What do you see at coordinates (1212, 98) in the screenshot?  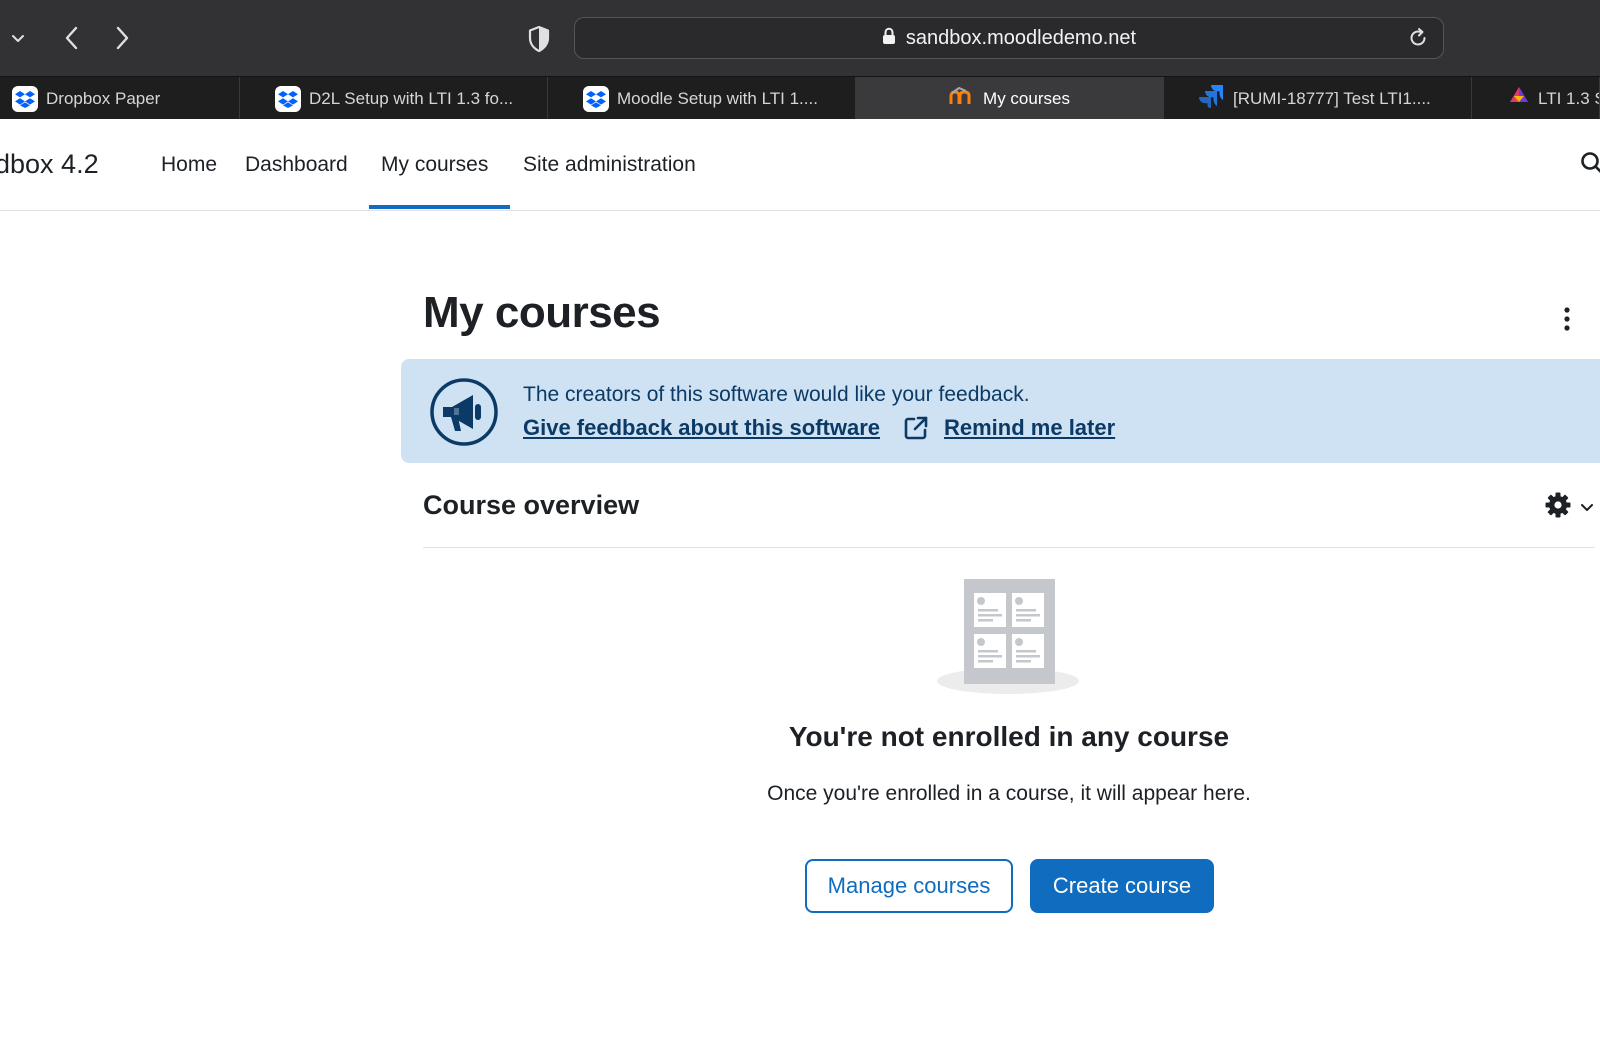 I see `jira-icon` at bounding box center [1212, 98].